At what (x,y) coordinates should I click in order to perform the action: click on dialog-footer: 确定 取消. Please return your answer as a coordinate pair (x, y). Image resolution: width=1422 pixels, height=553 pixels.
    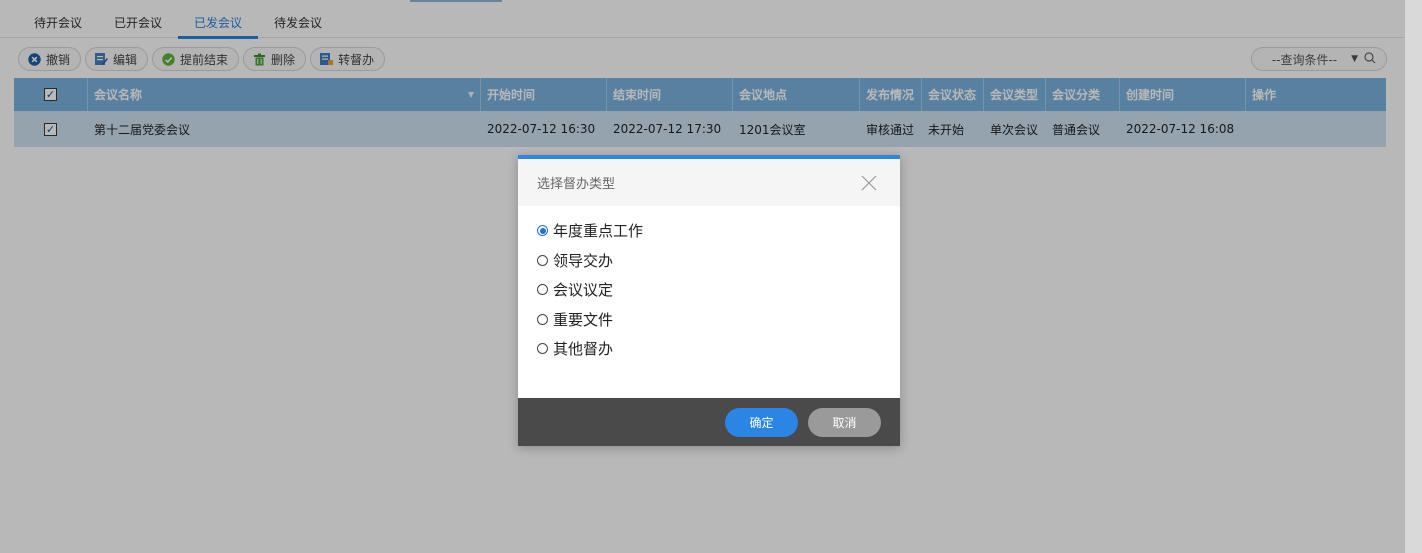
    Looking at the image, I should click on (709, 422).